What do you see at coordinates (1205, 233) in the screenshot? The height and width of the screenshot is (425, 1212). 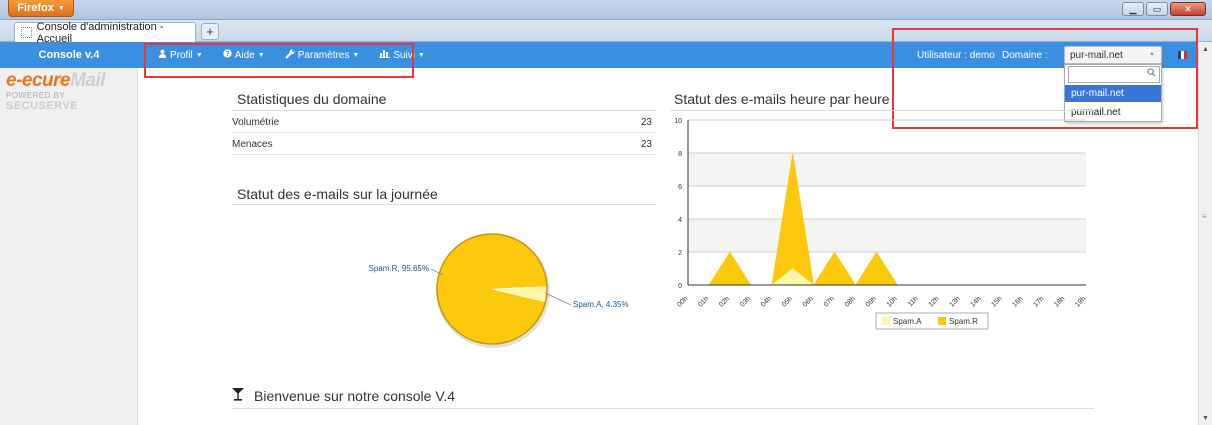 I see `page-scrollbar: ▲ ≡ ▼` at bounding box center [1205, 233].